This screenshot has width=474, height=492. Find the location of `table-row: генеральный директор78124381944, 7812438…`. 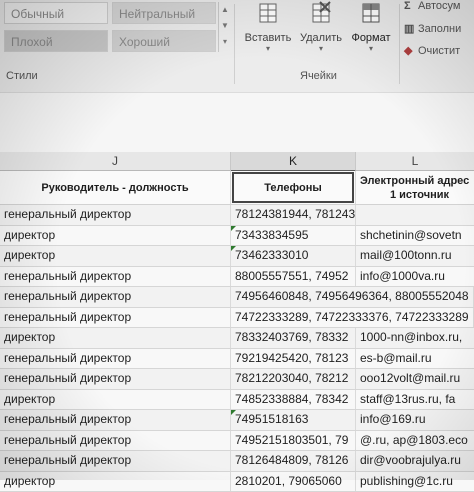

table-row: генеральный директор78124381944, 7812438… is located at coordinates (237, 215).